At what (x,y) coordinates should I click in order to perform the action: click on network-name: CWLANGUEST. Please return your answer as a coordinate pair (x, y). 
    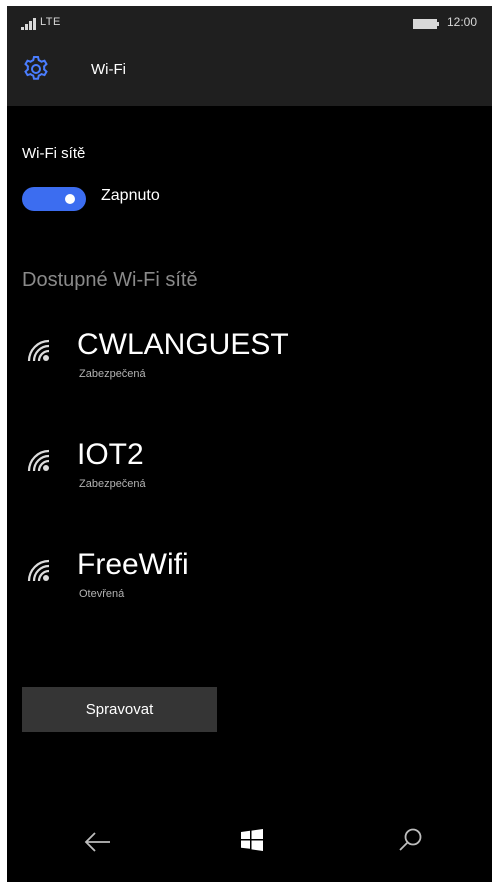
    Looking at the image, I should click on (183, 344).